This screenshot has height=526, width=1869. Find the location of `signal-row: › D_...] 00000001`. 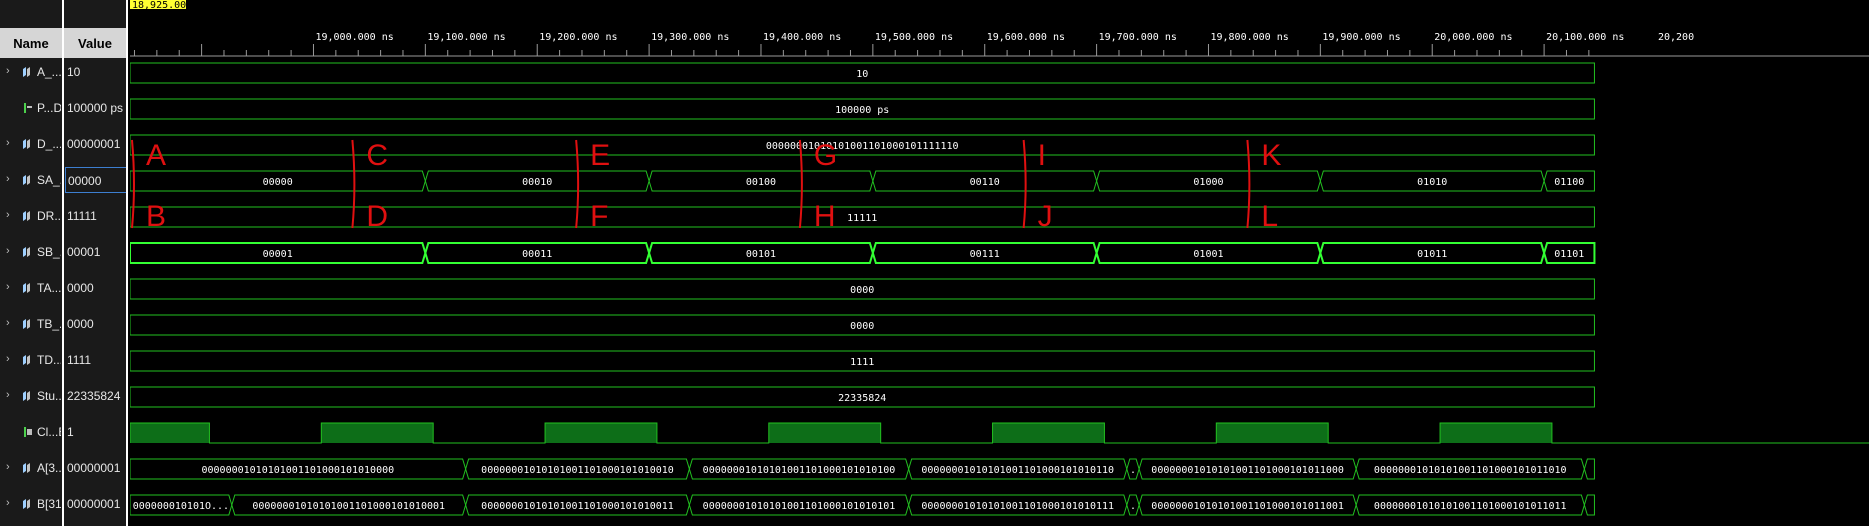

signal-row: › D_...] 00000001 is located at coordinates (64, 145).